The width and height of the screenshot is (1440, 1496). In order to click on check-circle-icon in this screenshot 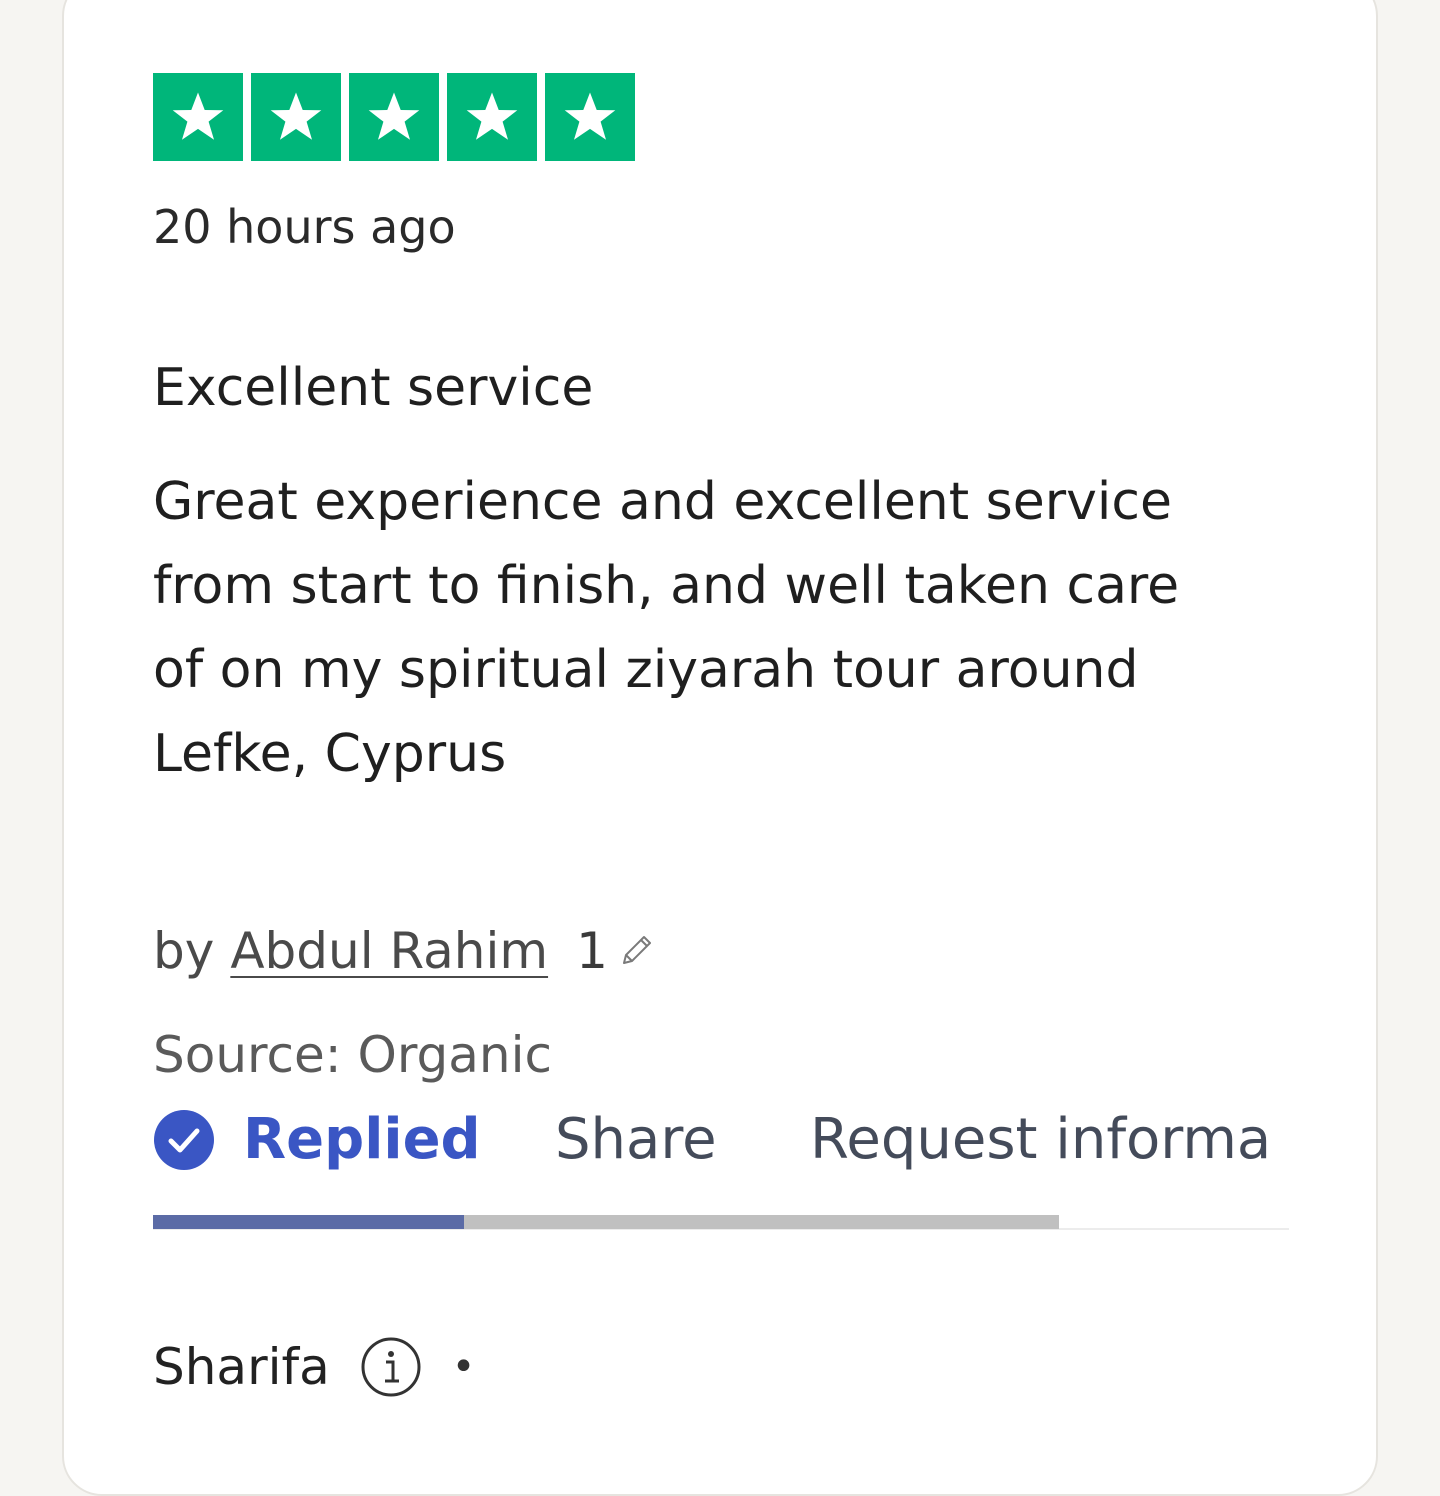, I will do `click(184, 1140)`.